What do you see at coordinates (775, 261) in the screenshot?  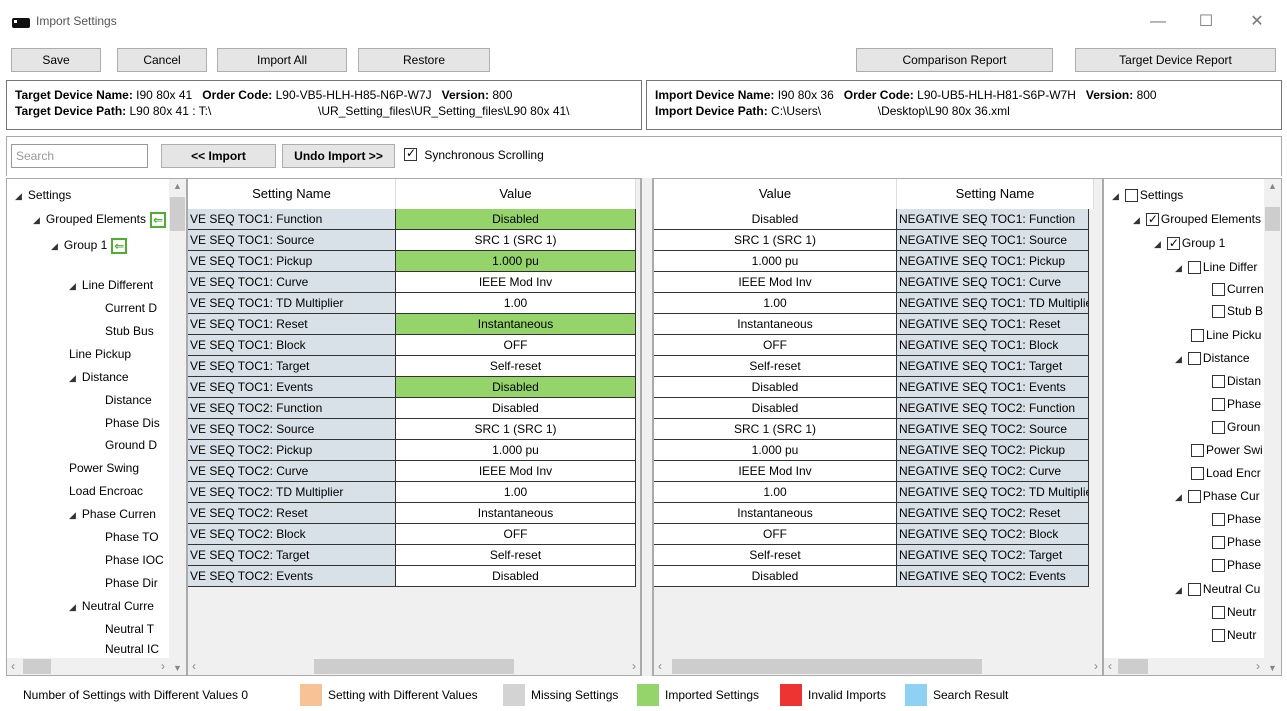 I see `setting-value-cell: 1.000 pu` at bounding box center [775, 261].